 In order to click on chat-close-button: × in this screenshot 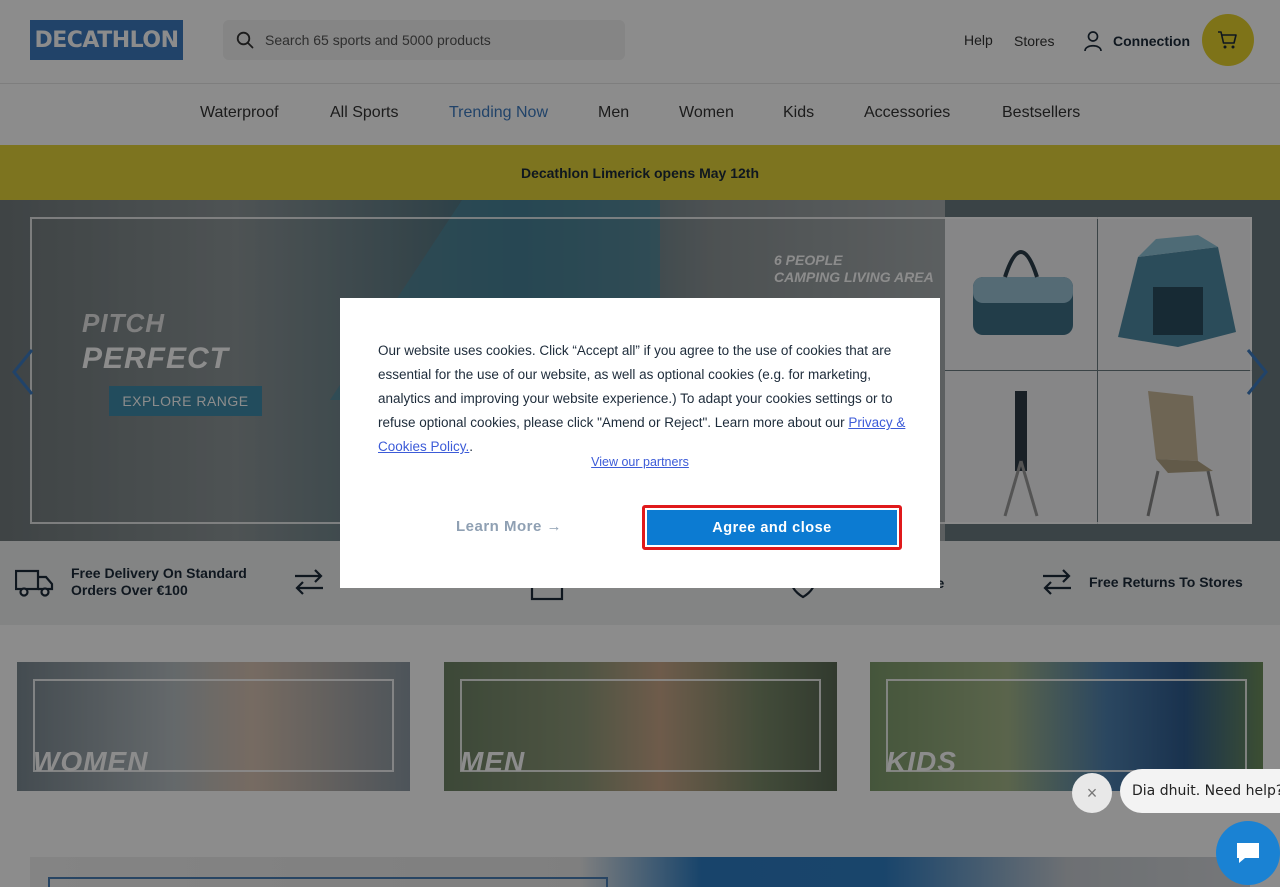, I will do `click(1092, 793)`.